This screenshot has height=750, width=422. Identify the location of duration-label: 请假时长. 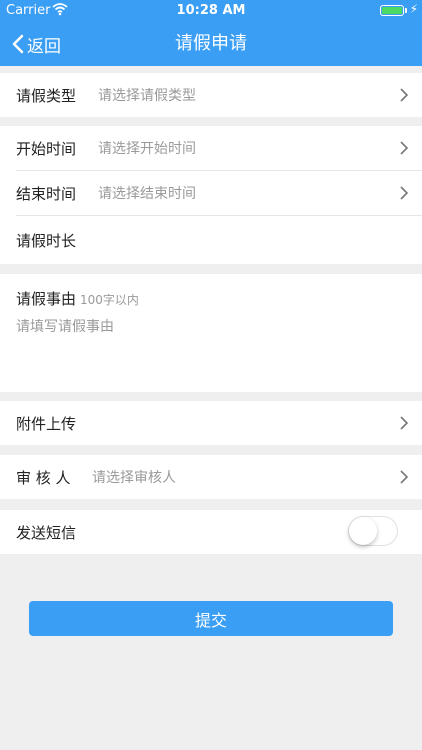
(46, 240).